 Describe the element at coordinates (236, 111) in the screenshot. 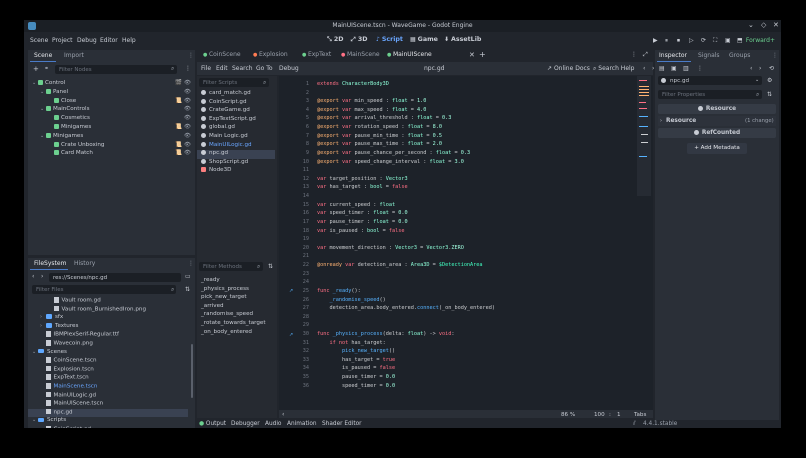

I see `script-list-item: CrateGame.gd` at that location.